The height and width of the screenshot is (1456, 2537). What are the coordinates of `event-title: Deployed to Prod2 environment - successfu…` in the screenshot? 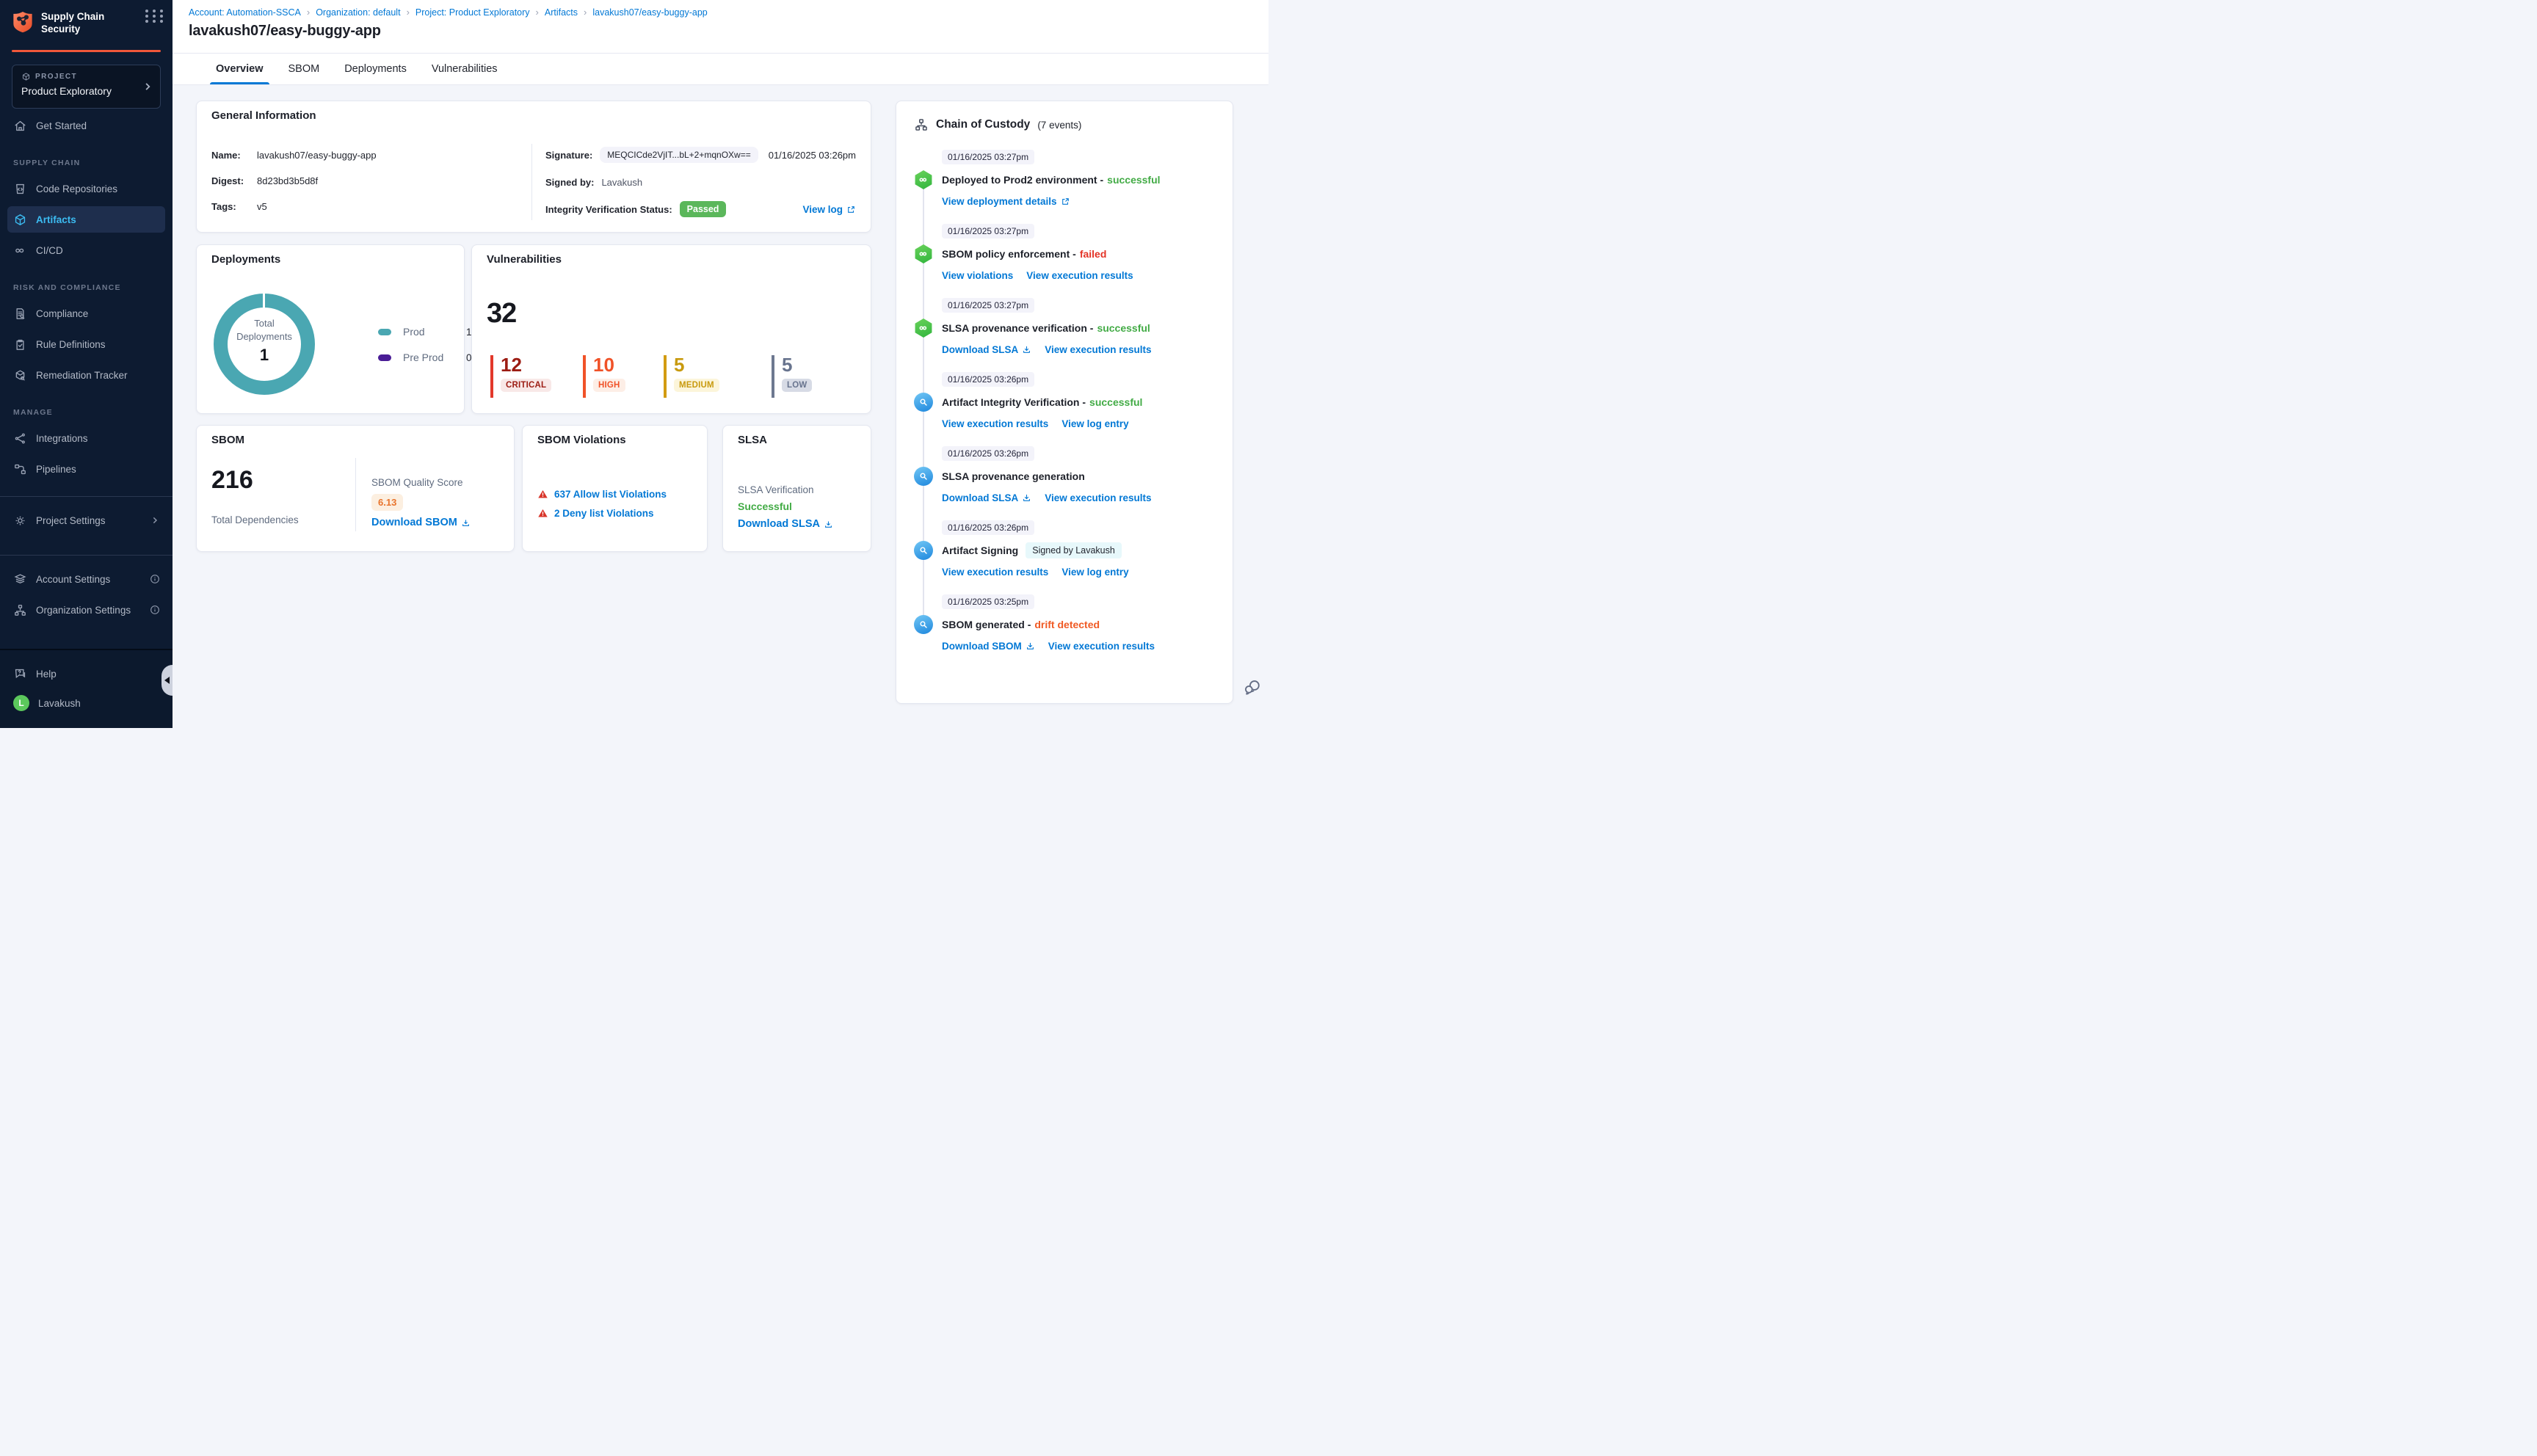 It's located at (1051, 180).